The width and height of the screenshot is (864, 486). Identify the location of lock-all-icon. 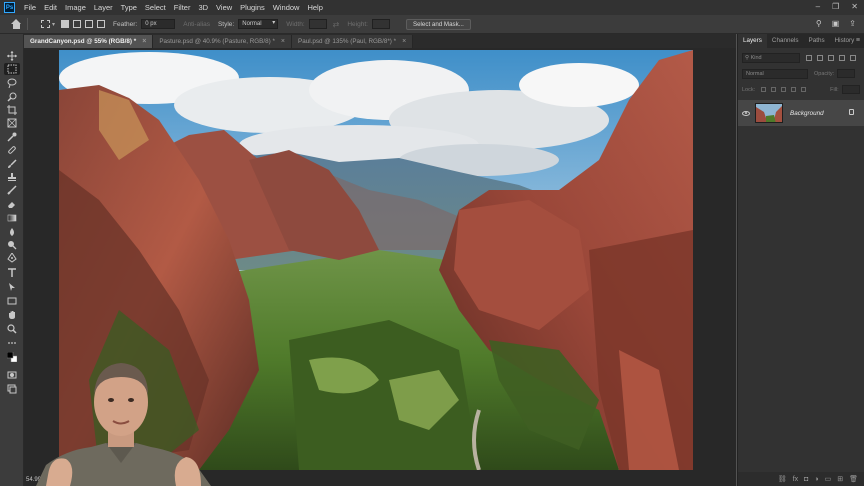
(804, 89).